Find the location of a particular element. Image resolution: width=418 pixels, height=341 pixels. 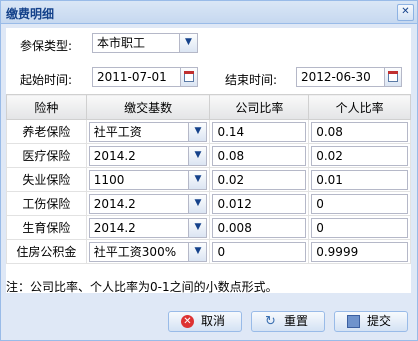

company-rate-cell: 0.14 is located at coordinates (259, 131).